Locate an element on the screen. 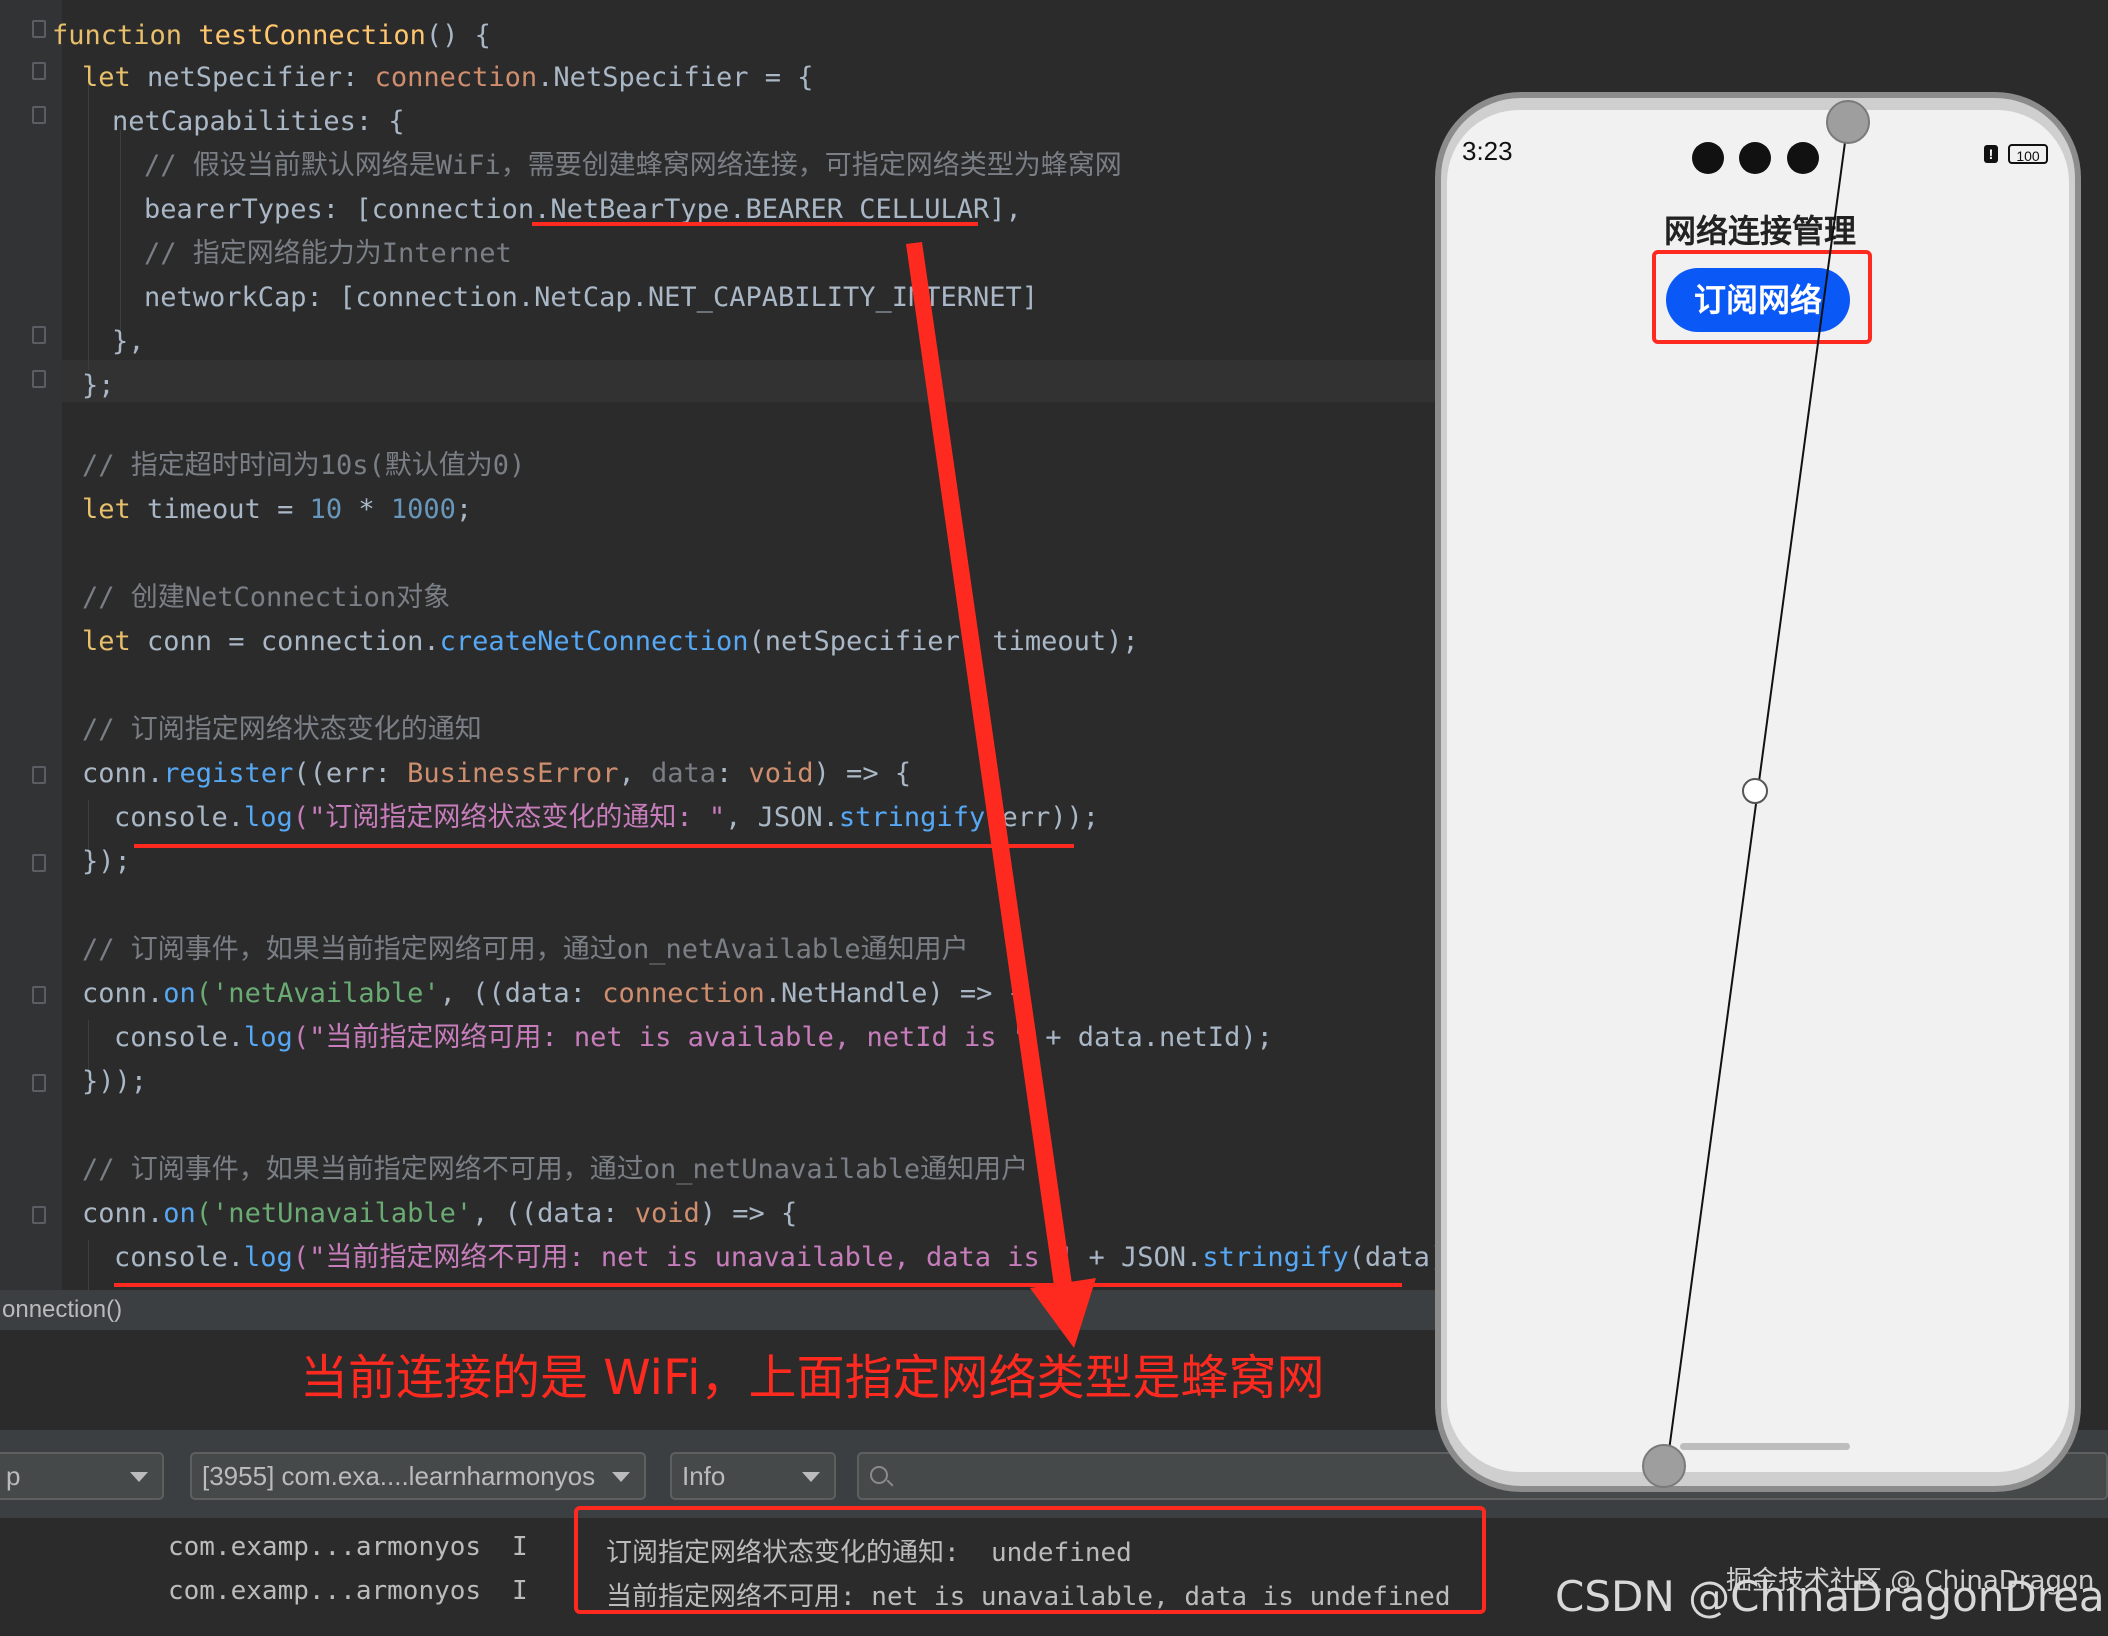  rotation-knob-bottom is located at coordinates (1664, 1466).